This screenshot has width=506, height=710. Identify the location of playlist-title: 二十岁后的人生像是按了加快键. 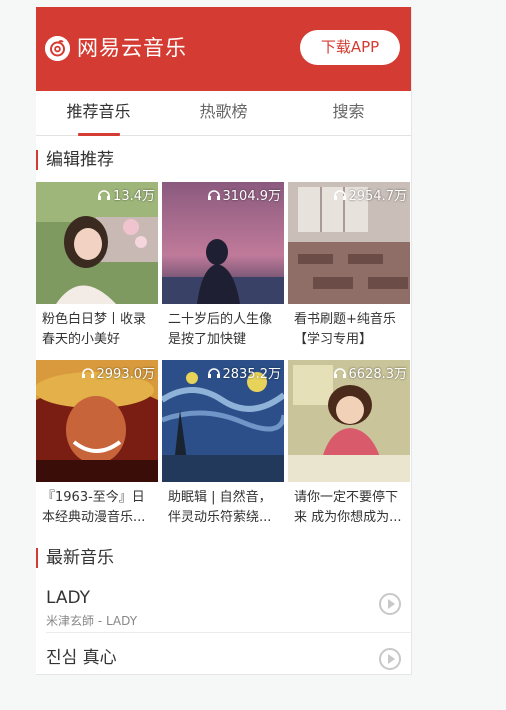
(220, 329).